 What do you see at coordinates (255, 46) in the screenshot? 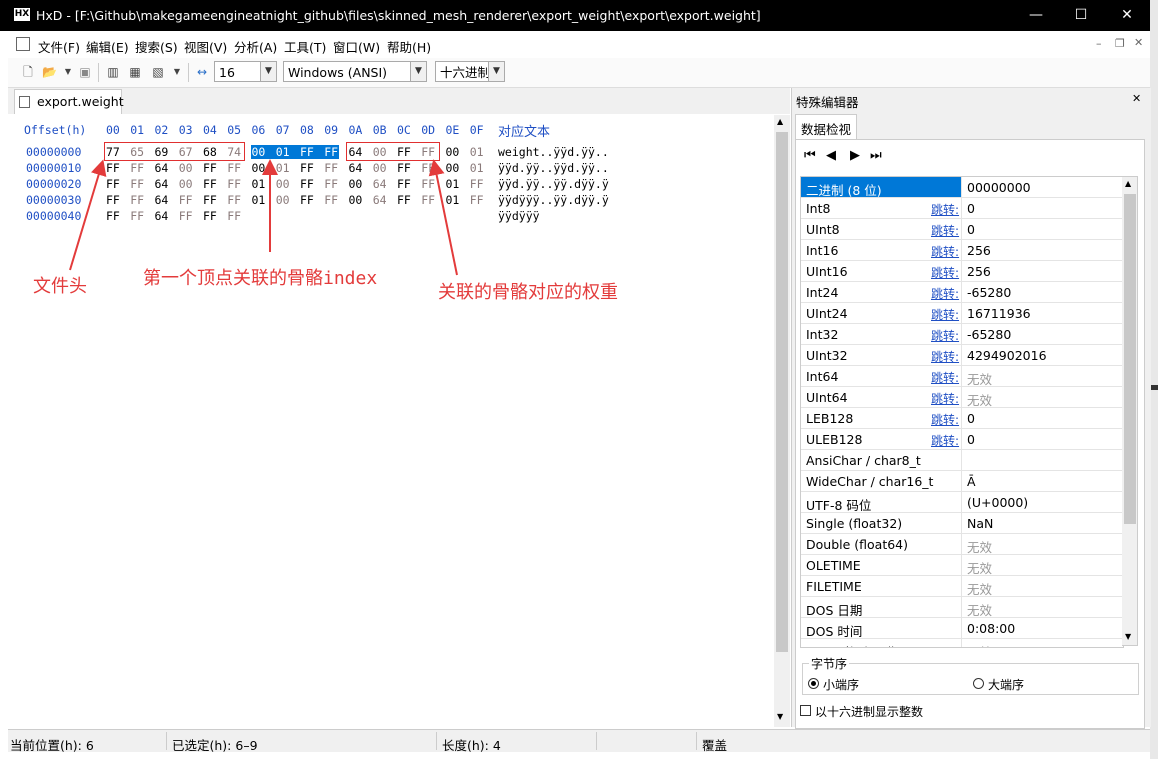
I see `menu-analysis: 分析(A)` at bounding box center [255, 46].